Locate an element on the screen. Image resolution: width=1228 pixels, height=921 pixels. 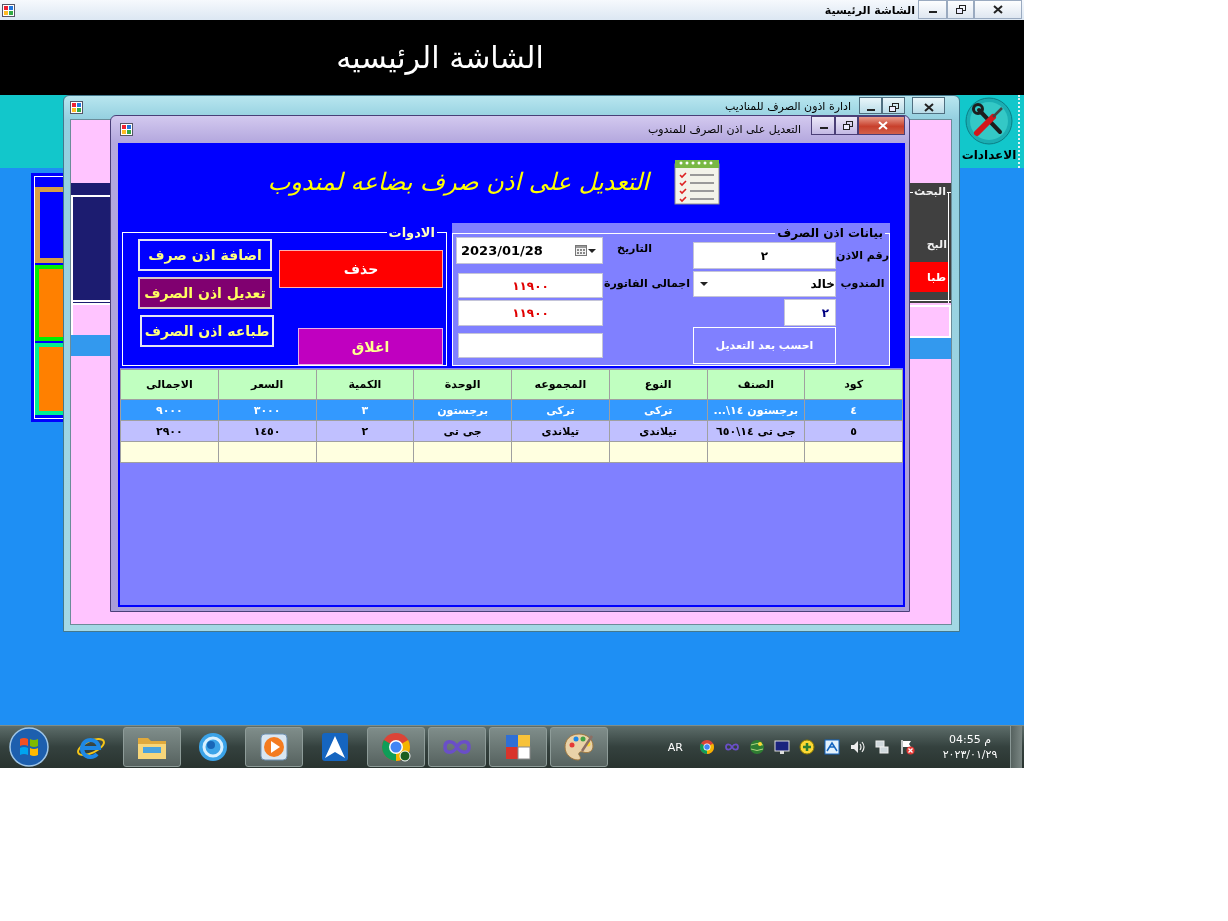
column-header: كود is located at coordinates (853, 384).